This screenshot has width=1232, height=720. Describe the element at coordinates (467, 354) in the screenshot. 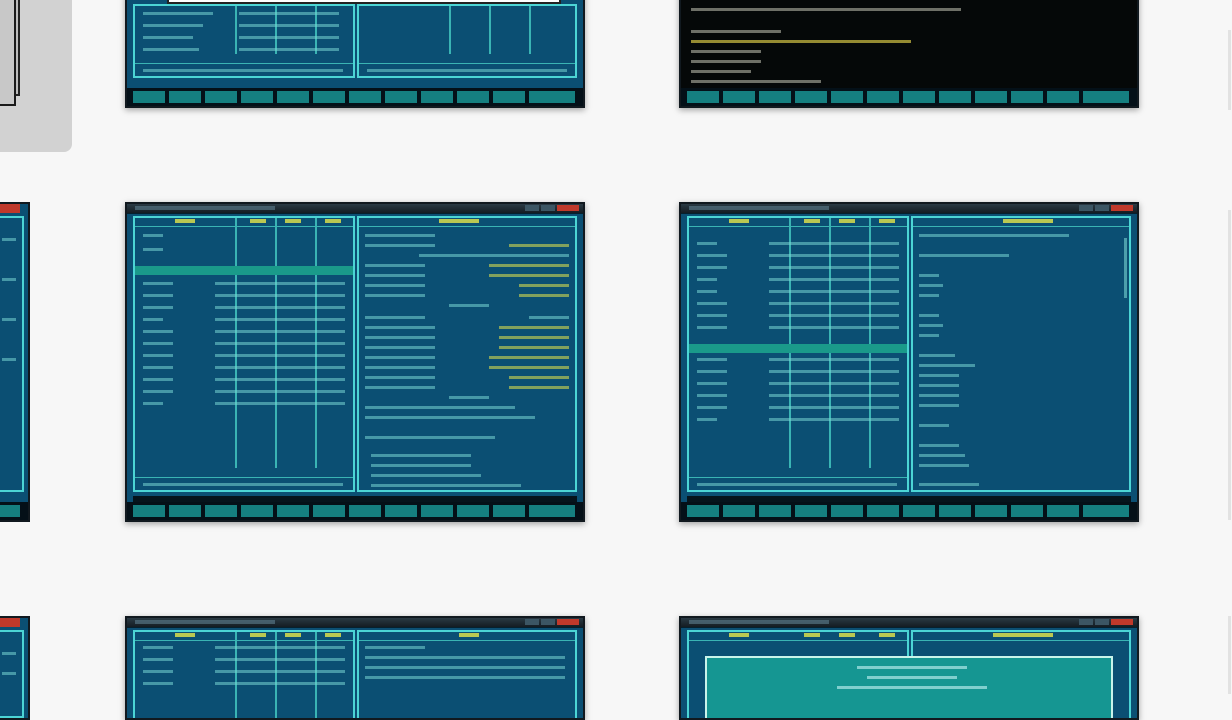

I see `info-panel-right` at that location.